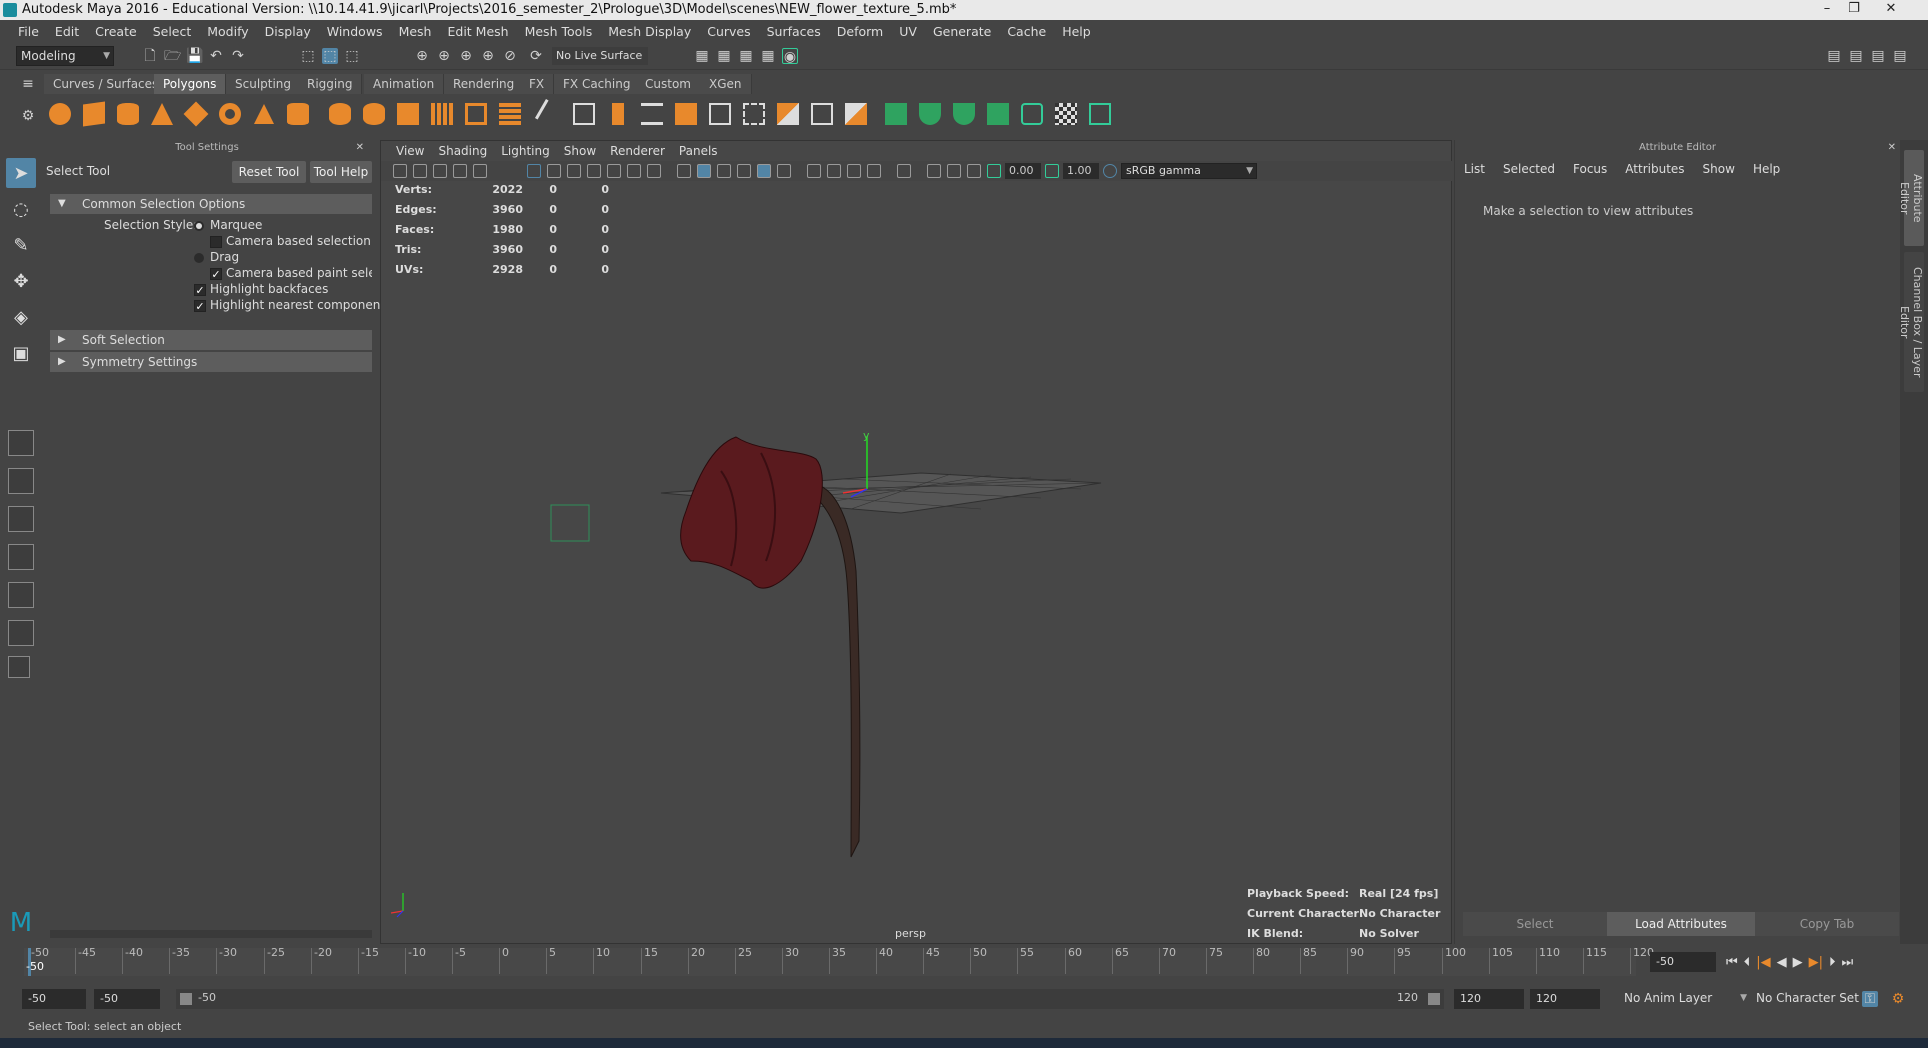 This screenshot has height=1048, width=1928. Describe the element at coordinates (462, 151) in the screenshot. I see `viewport-menu-shading: Shading` at that location.